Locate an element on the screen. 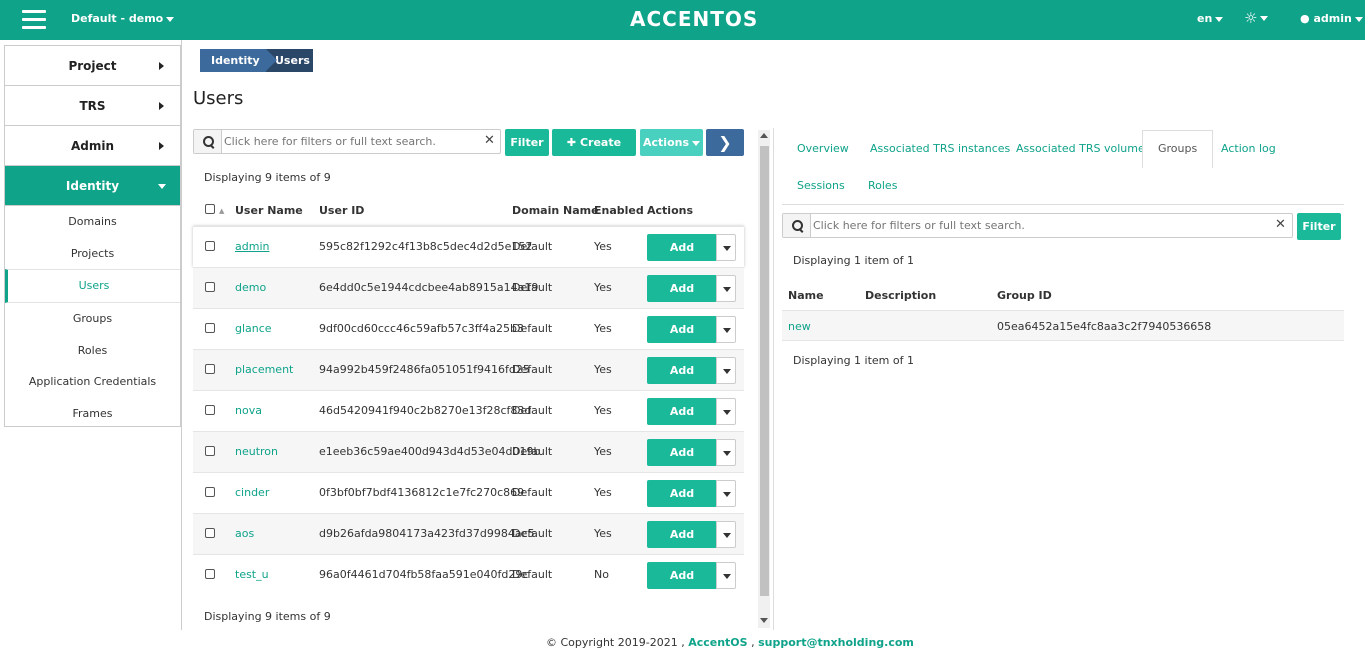 This screenshot has width=1365, height=654. sidebar-item-users: Users is located at coordinates (92, 286).